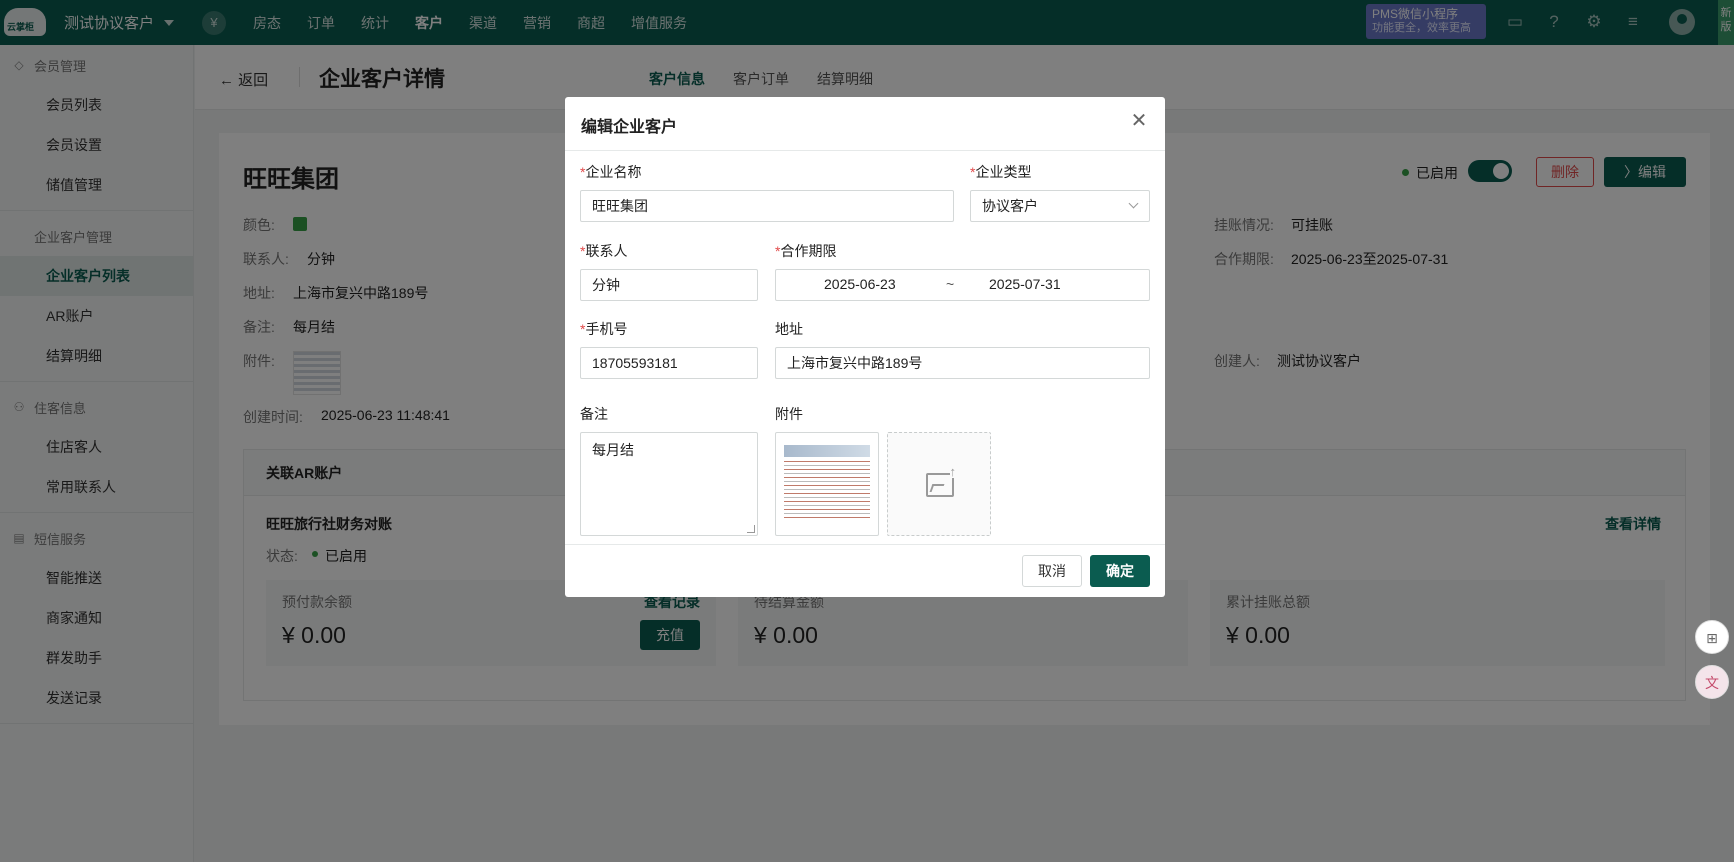 This screenshot has height=862, width=1734. I want to click on image-upload-icon, so click(941, 481).